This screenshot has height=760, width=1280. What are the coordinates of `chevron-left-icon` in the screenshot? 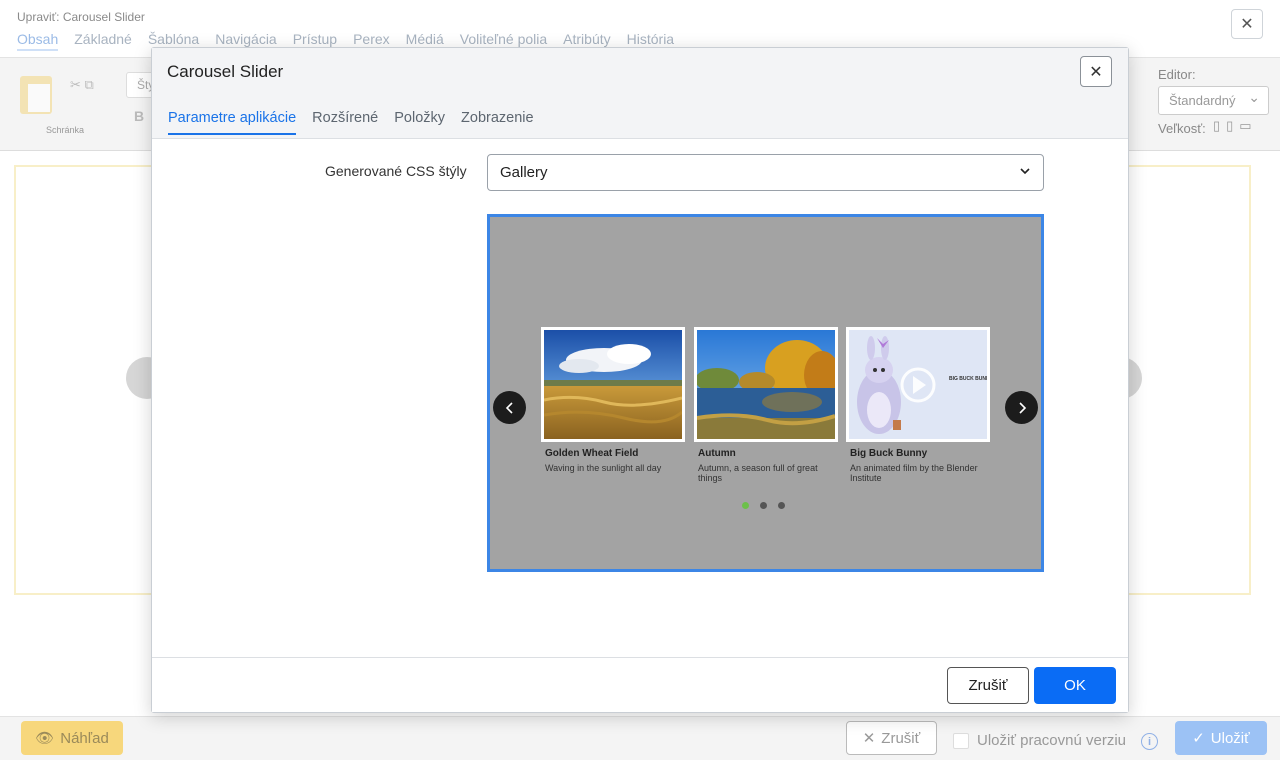 It's located at (509, 407).